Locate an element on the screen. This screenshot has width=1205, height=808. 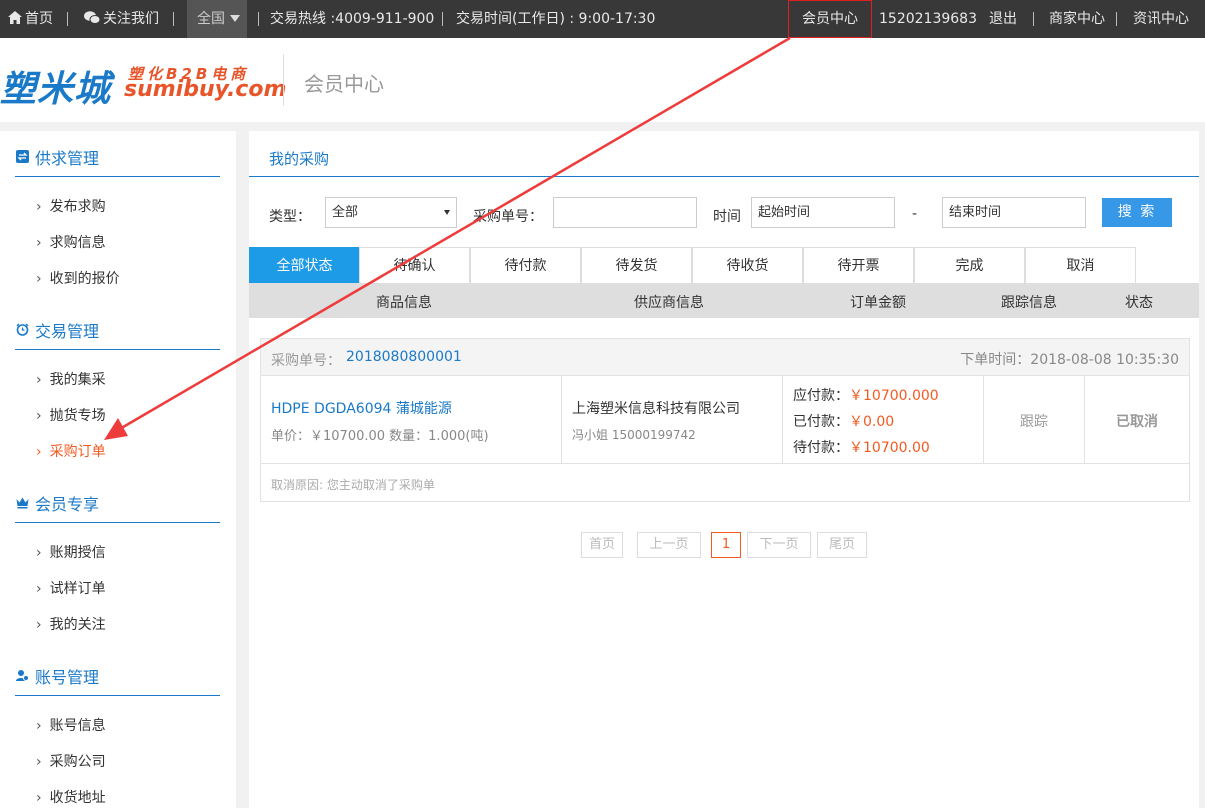
home-icon is located at coordinates (15, 17).